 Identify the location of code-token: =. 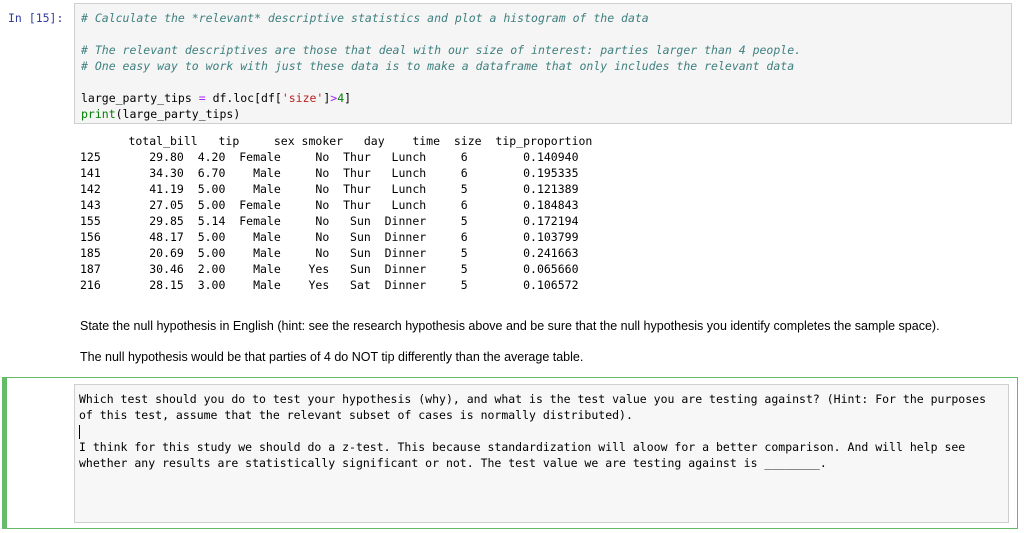
(202, 98).